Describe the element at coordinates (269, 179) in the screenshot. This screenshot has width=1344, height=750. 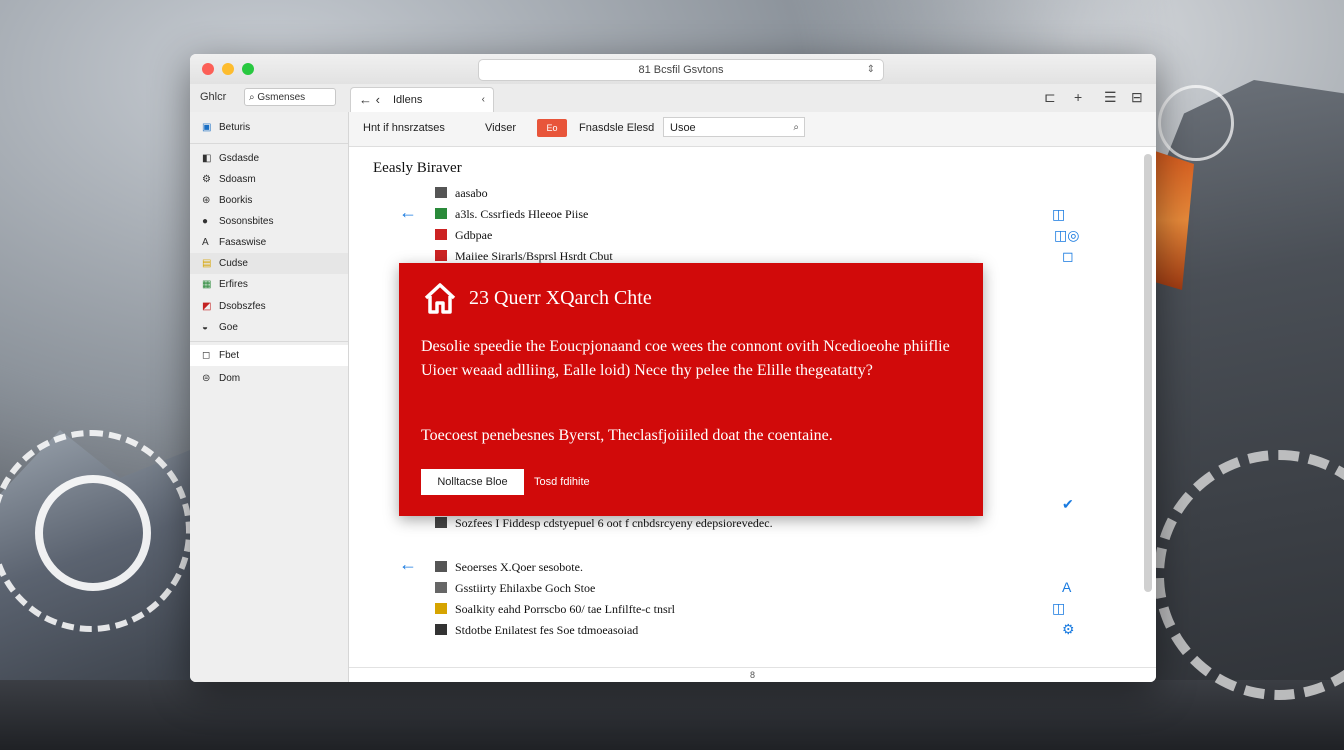
I see `sidebar-item-sdoasm: ⚙ Sdoasm` at that location.